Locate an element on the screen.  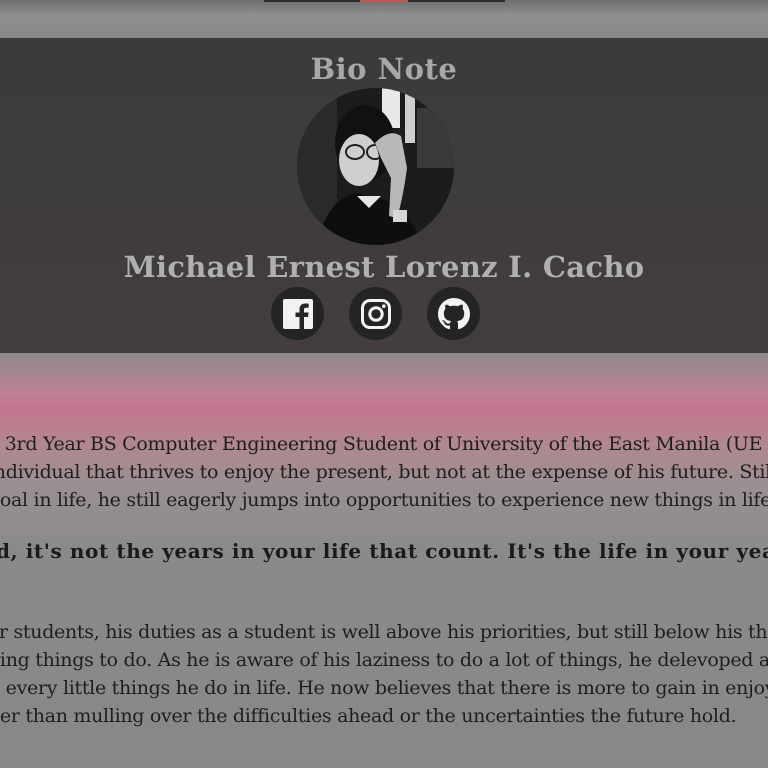
page-title: Bio Note is located at coordinates (384, 69).